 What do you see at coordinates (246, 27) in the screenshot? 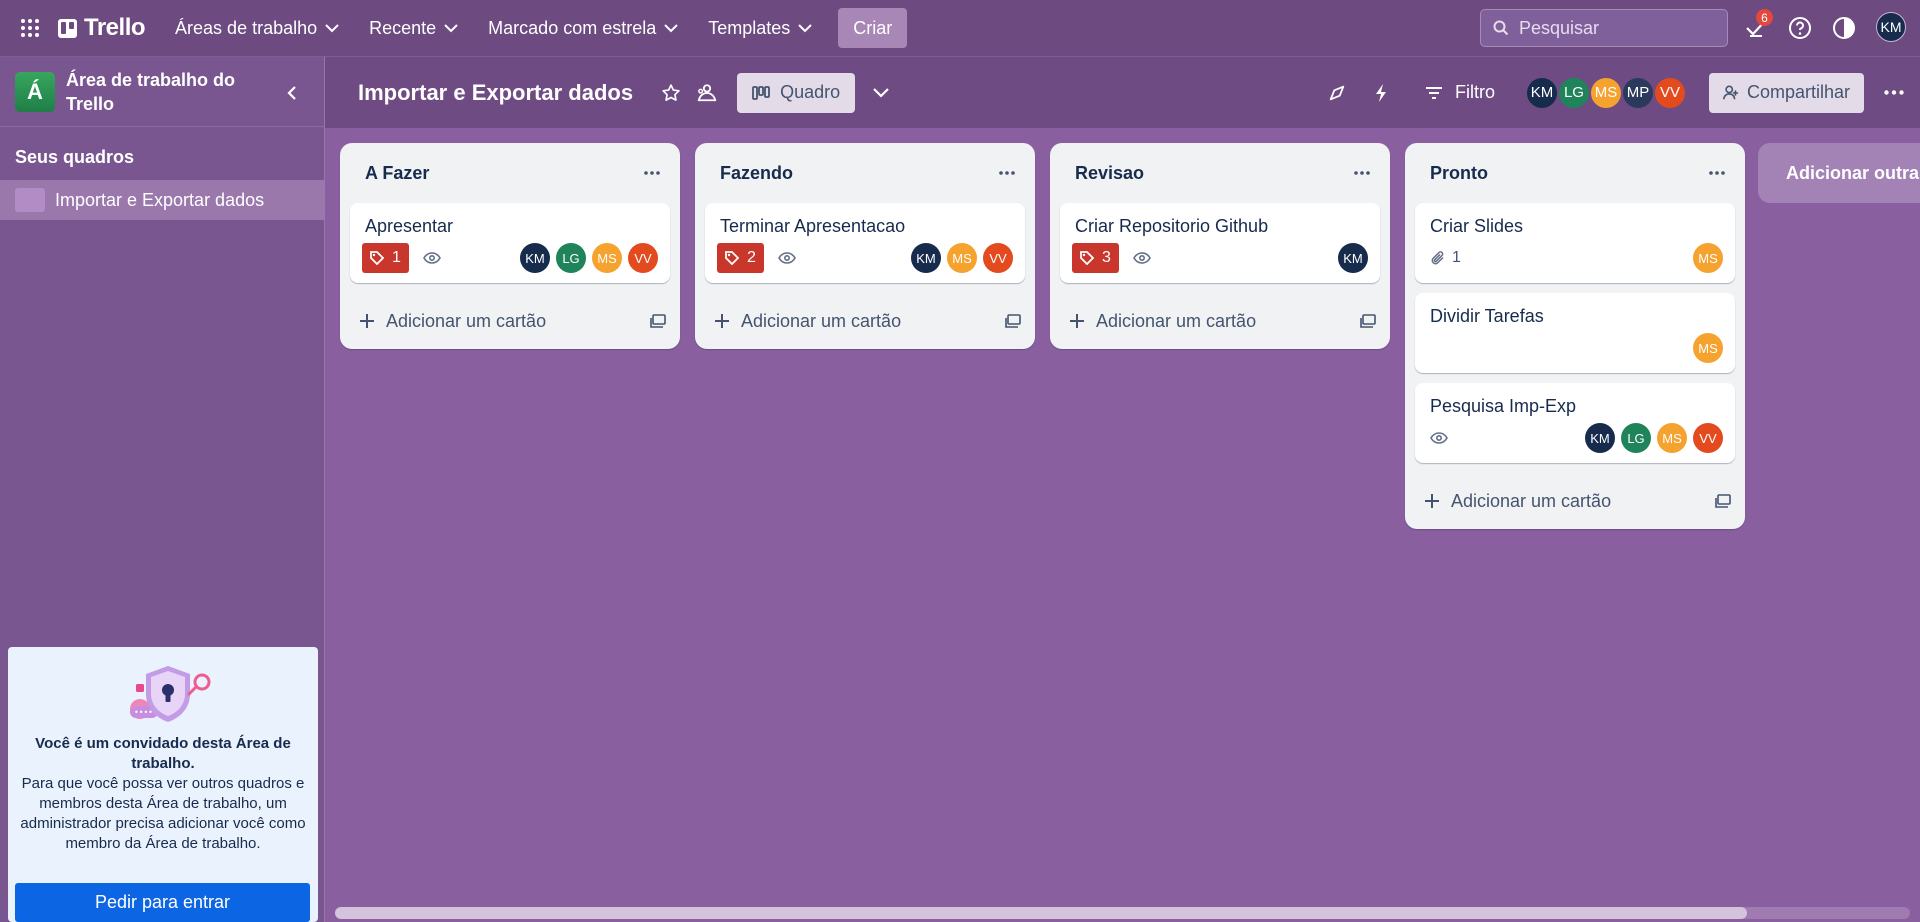
I see `nav-workspaces-label: Áreas de trabalho` at bounding box center [246, 27].